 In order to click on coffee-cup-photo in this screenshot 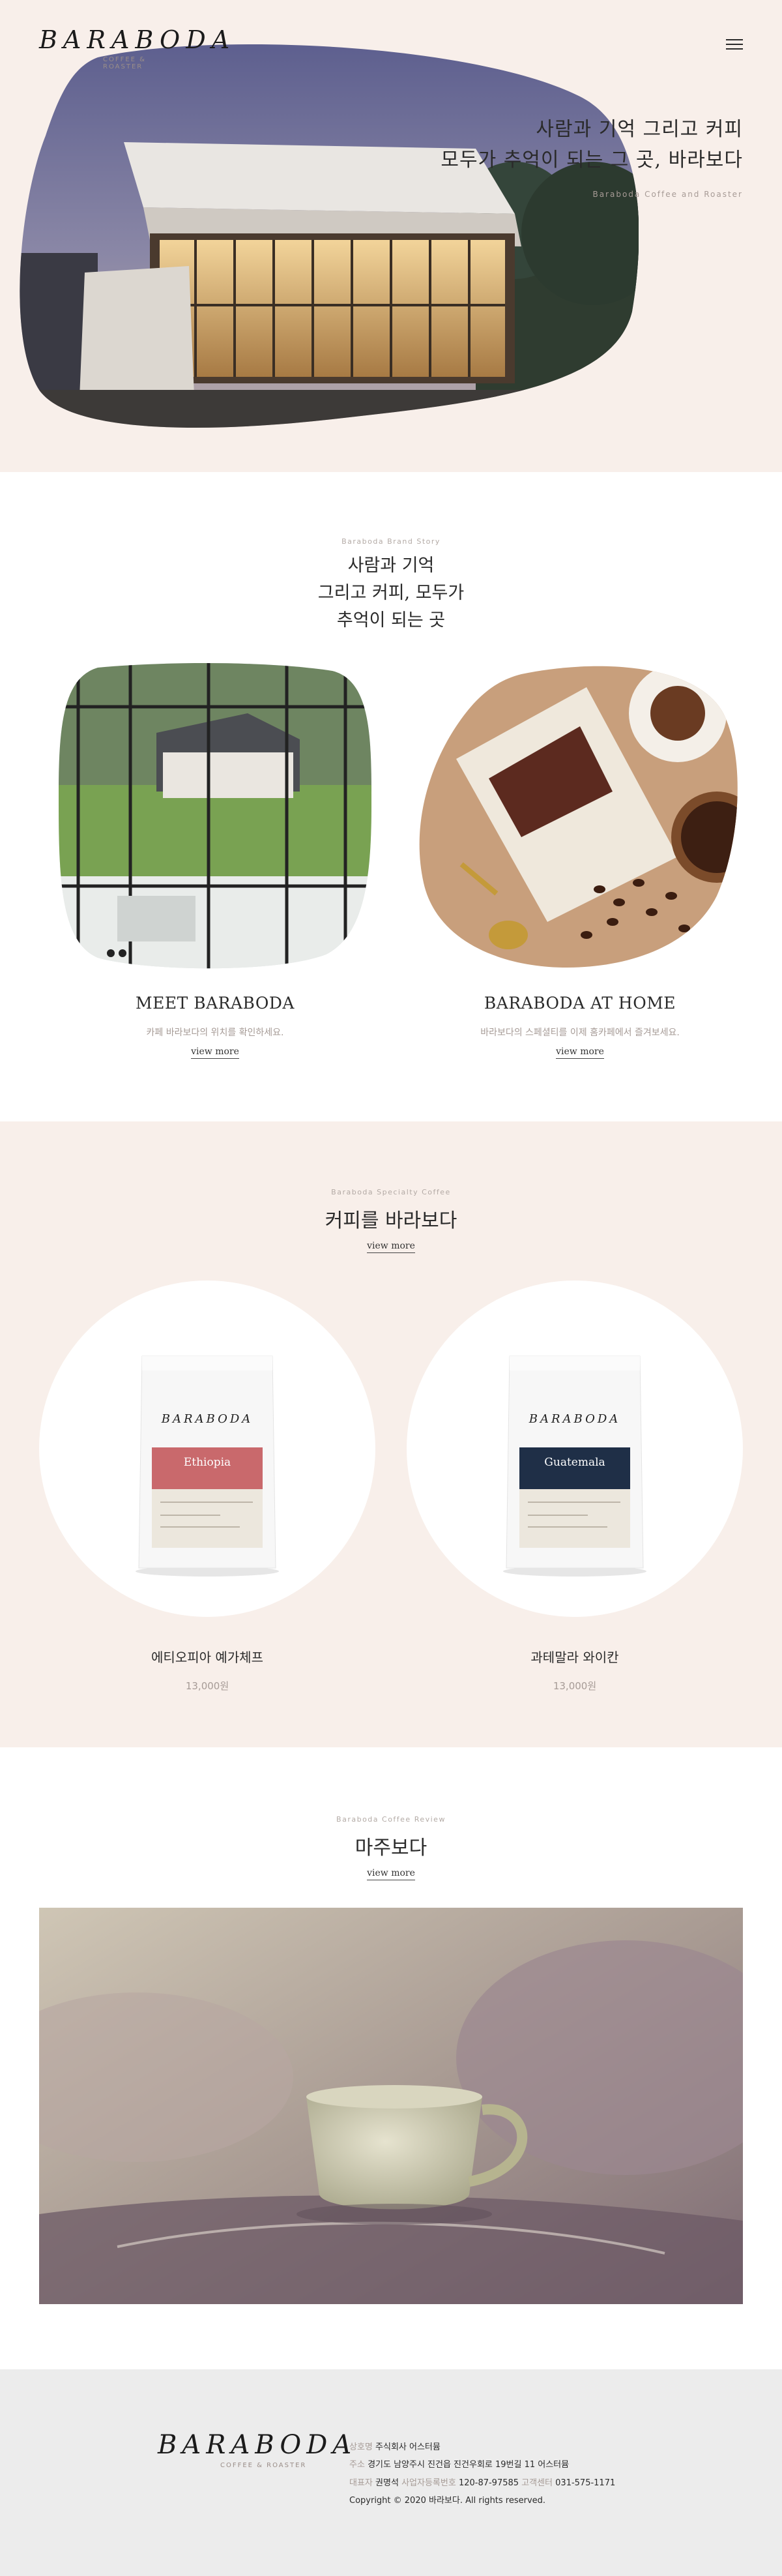, I will do `click(391, 2106)`.